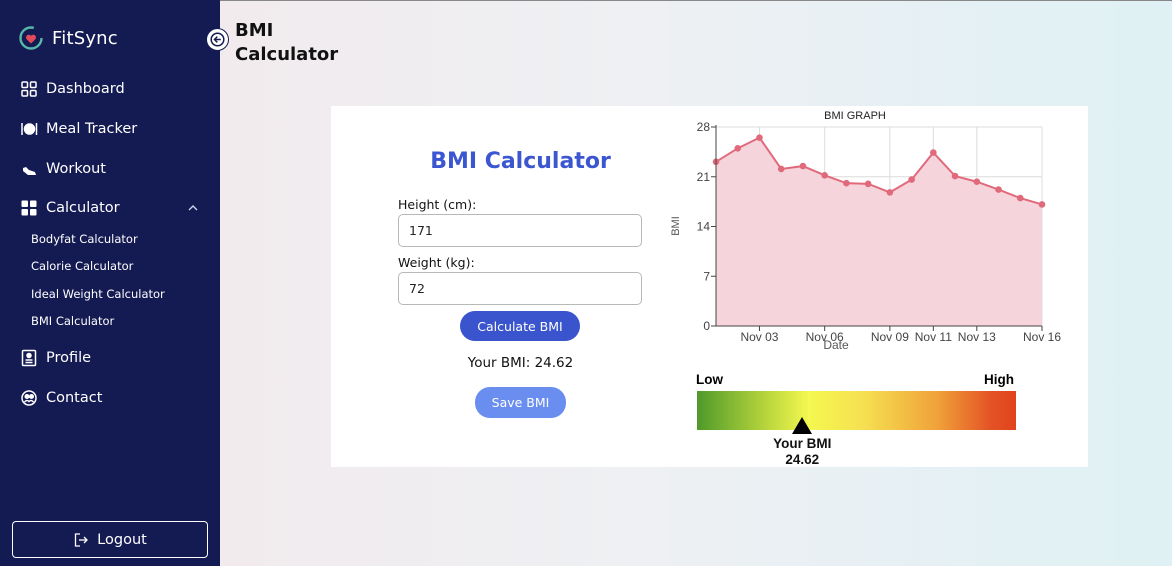 The width and height of the screenshot is (1172, 566). Describe the element at coordinates (98, 294) in the screenshot. I see `sidebar-subitem-ideal-weight: Ideal Weight Calculator` at that location.